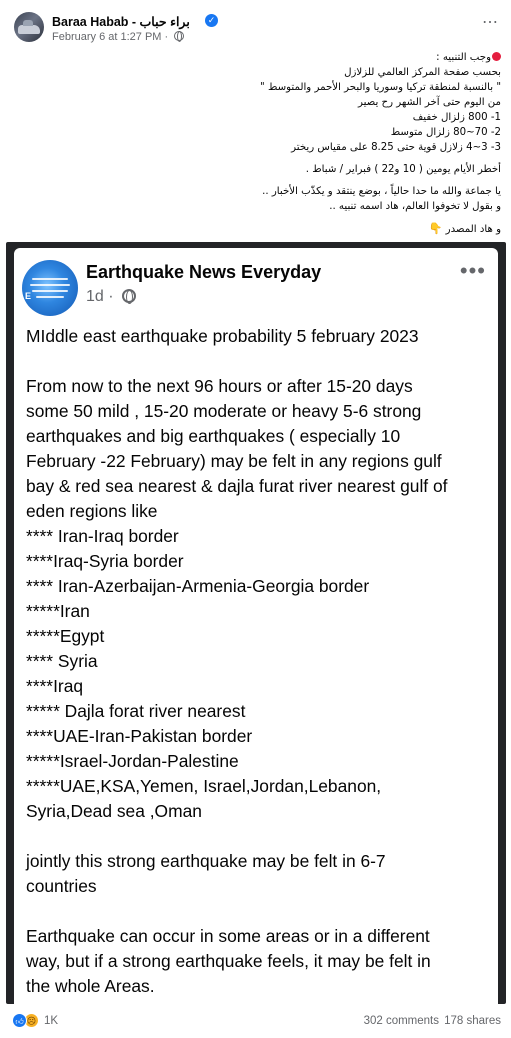 This screenshot has height=1038, width=511. Describe the element at coordinates (62, 661) in the screenshot. I see `shared-body-line: **** Syria` at that location.